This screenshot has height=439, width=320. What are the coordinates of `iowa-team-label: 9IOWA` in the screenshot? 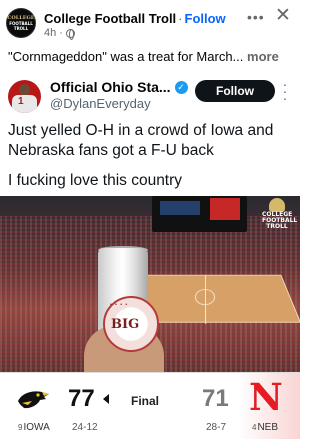 It's located at (34, 427).